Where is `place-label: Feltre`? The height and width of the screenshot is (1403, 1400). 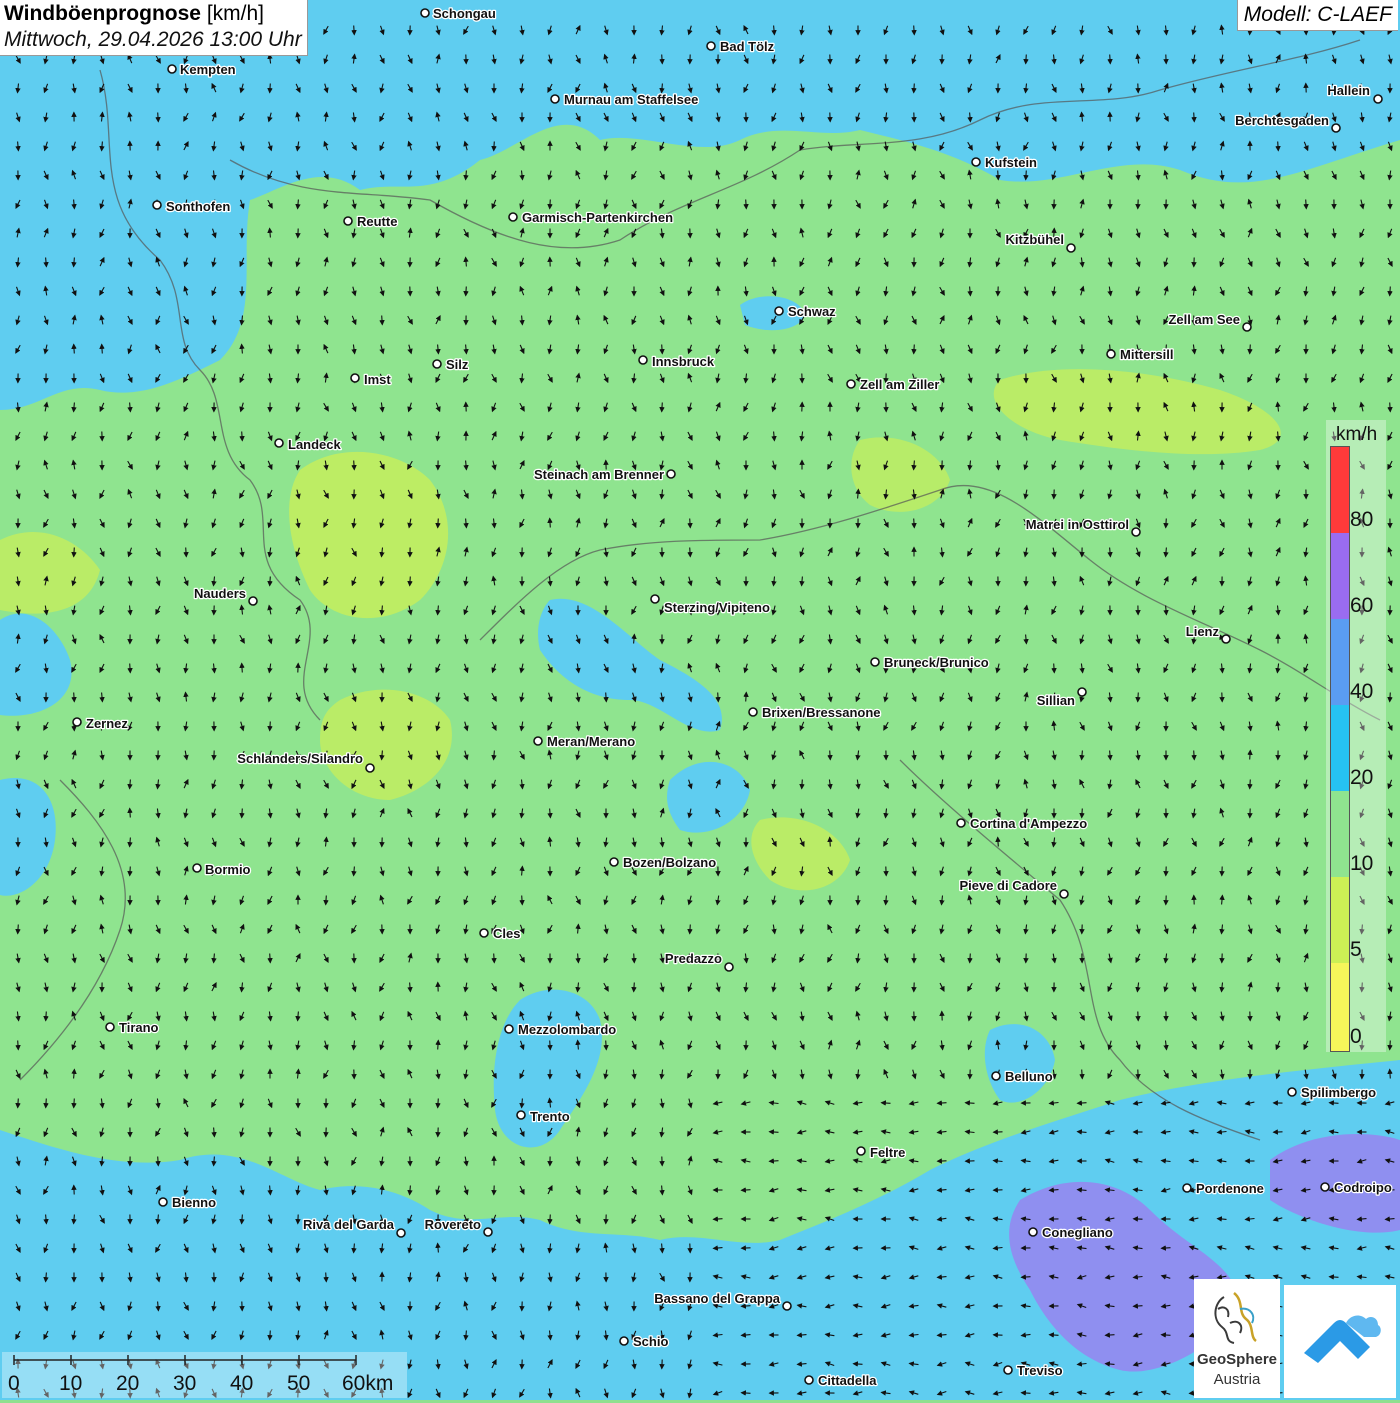
place-label: Feltre is located at coordinates (887, 1152).